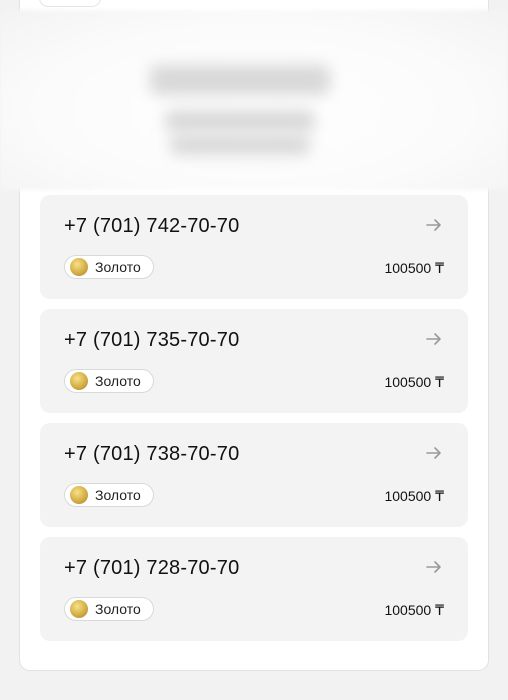 This screenshot has width=508, height=700. I want to click on top-chip, so click(70, 3).